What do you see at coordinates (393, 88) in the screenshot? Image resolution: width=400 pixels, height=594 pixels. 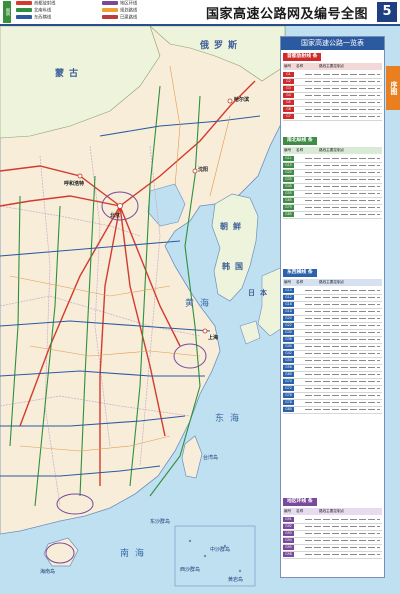 I see `side-tab-preface: 序图` at bounding box center [393, 88].